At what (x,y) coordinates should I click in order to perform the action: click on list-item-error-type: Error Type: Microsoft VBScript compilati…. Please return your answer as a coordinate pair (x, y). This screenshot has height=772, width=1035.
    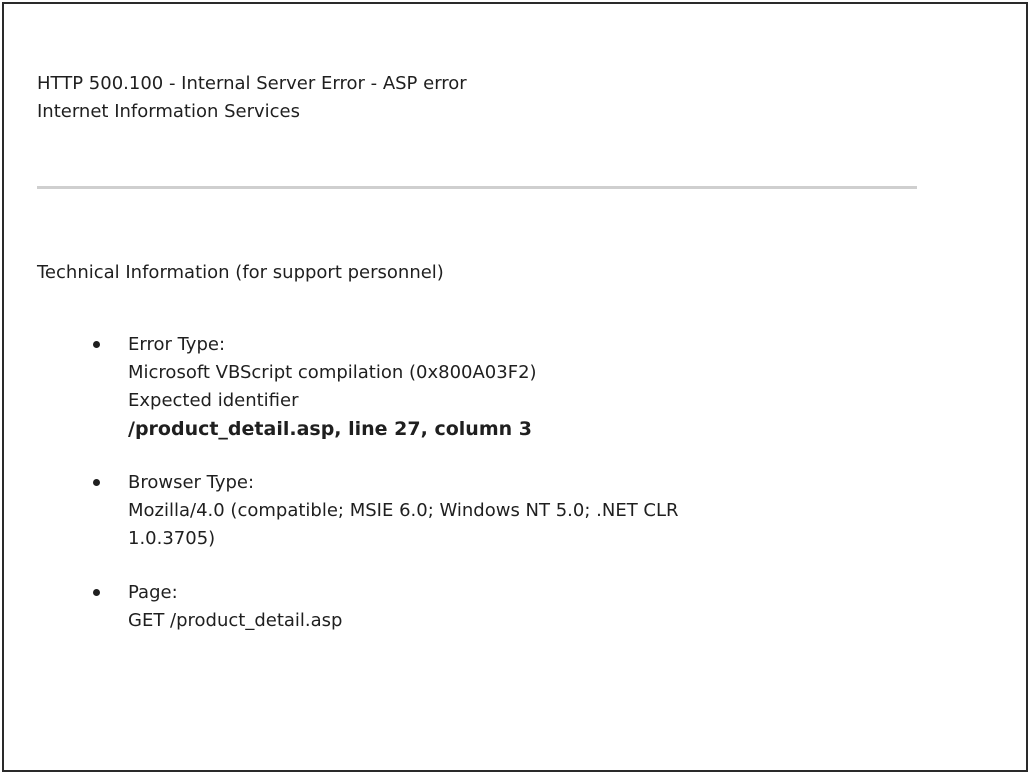
    Looking at the image, I should click on (526, 387).